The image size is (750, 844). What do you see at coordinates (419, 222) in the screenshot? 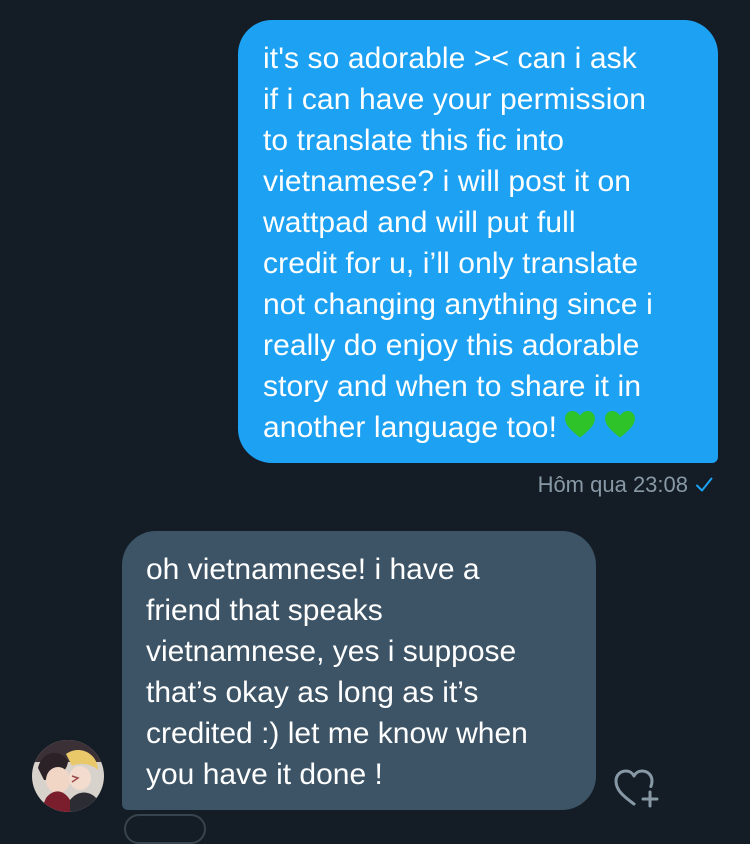
I see `message-line: wattpad and will put full` at bounding box center [419, 222].